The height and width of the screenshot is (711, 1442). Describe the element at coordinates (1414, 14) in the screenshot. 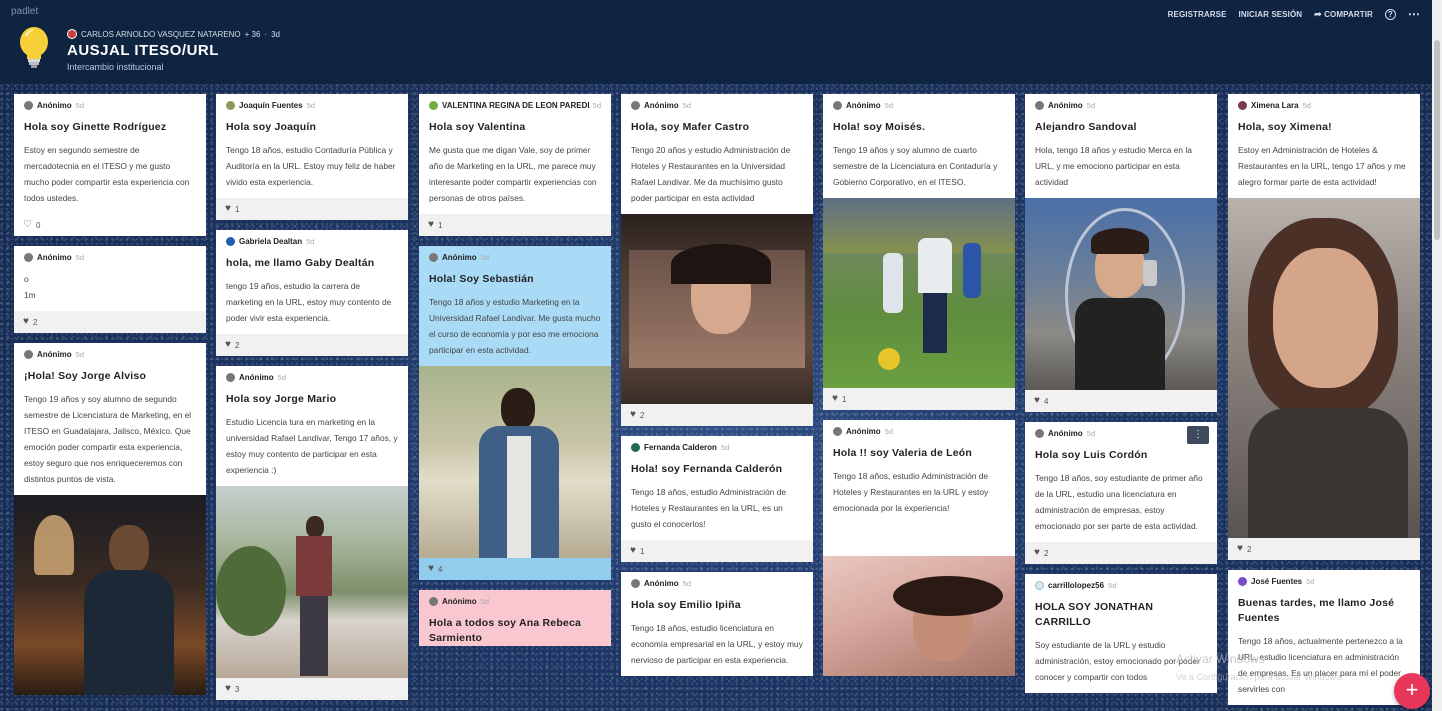

I see `more-dots-icon: ⋯` at that location.